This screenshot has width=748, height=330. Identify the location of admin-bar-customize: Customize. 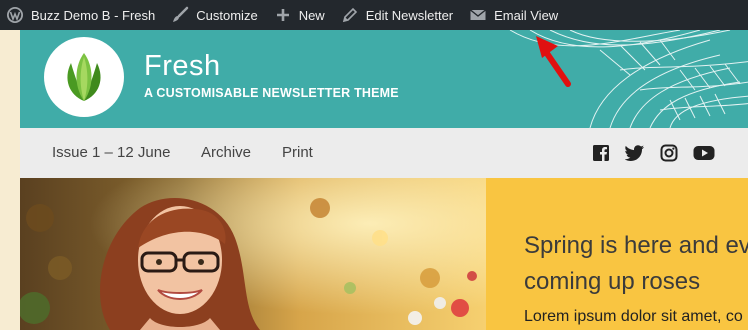
(214, 15).